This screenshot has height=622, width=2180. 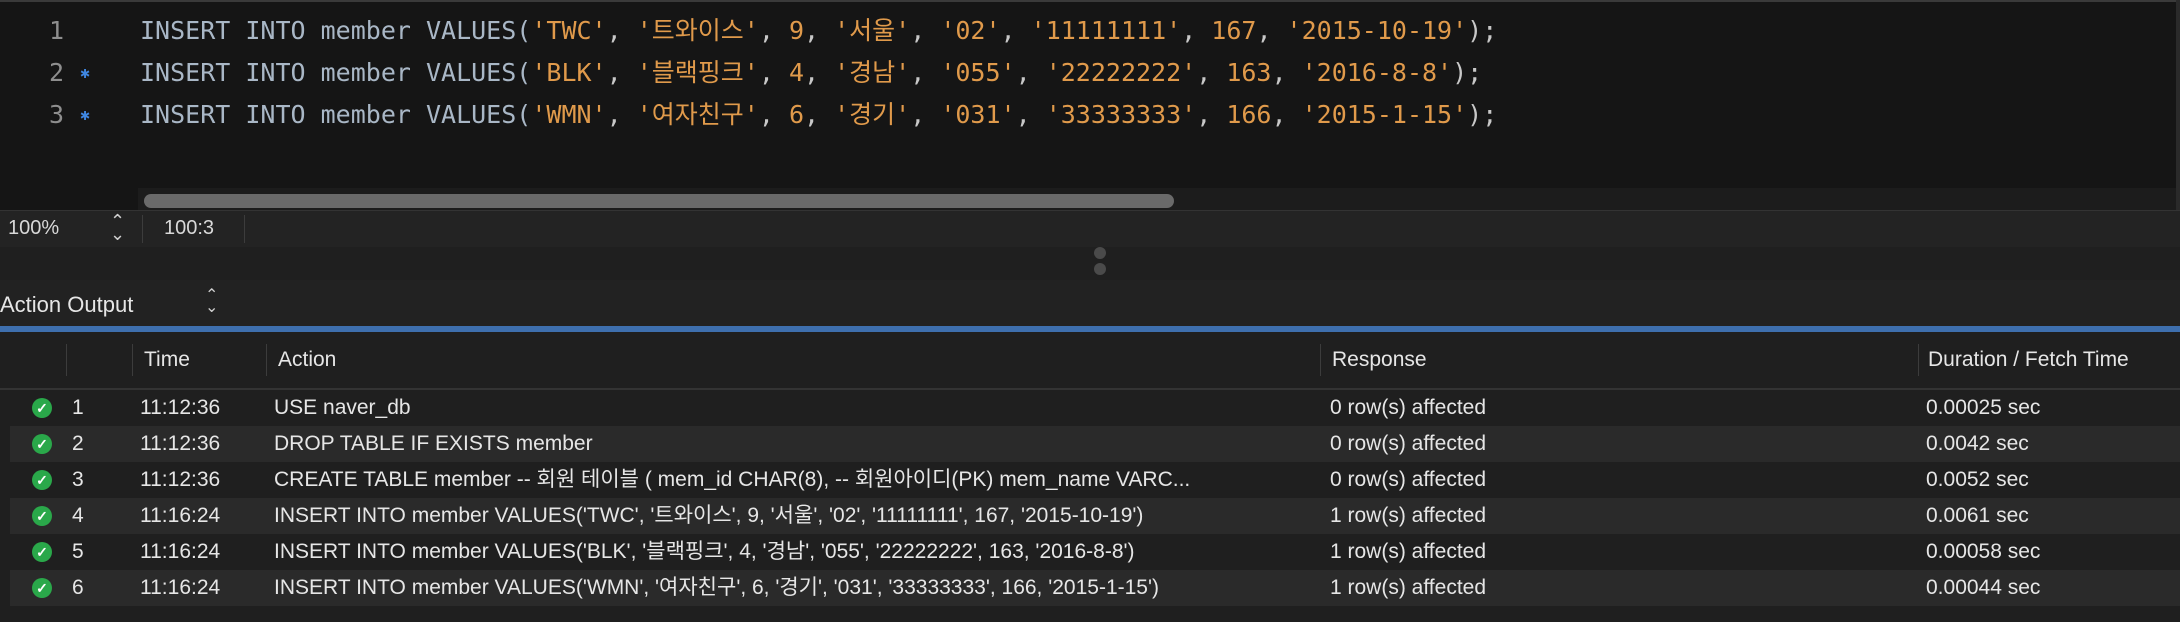 What do you see at coordinates (970, 30) in the screenshot?
I see `string-literal: '02'` at bounding box center [970, 30].